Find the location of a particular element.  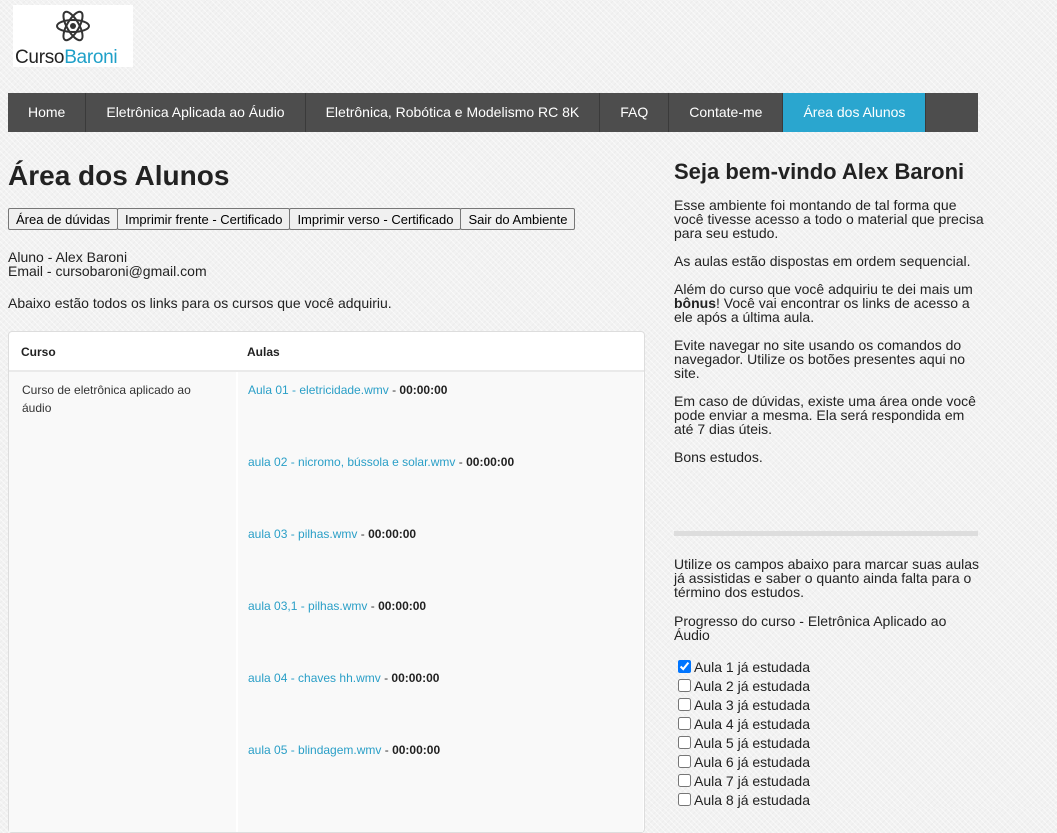

nav-home: Home is located at coordinates (47, 112).